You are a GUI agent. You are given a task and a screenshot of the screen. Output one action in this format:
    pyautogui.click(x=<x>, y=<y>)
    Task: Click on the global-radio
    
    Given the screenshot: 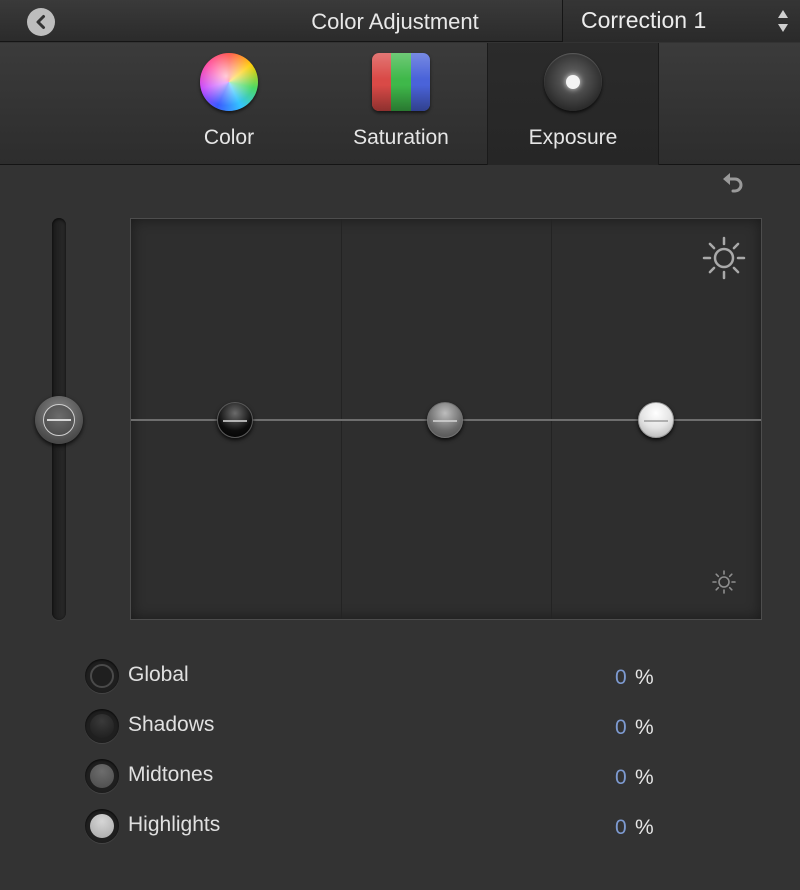 What is the action you would take?
    pyautogui.click(x=102, y=676)
    